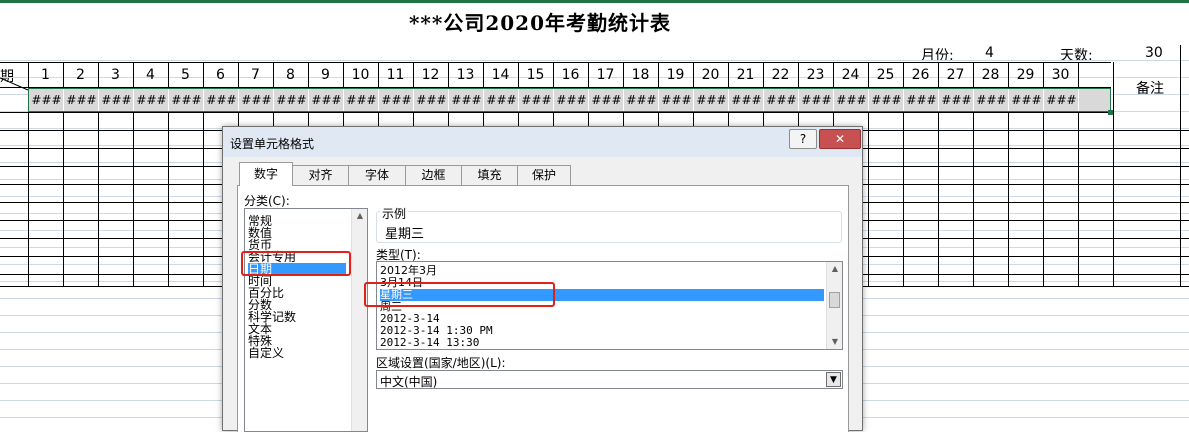  Describe the element at coordinates (989, 53) in the screenshot. I see `month-value: 4` at that location.